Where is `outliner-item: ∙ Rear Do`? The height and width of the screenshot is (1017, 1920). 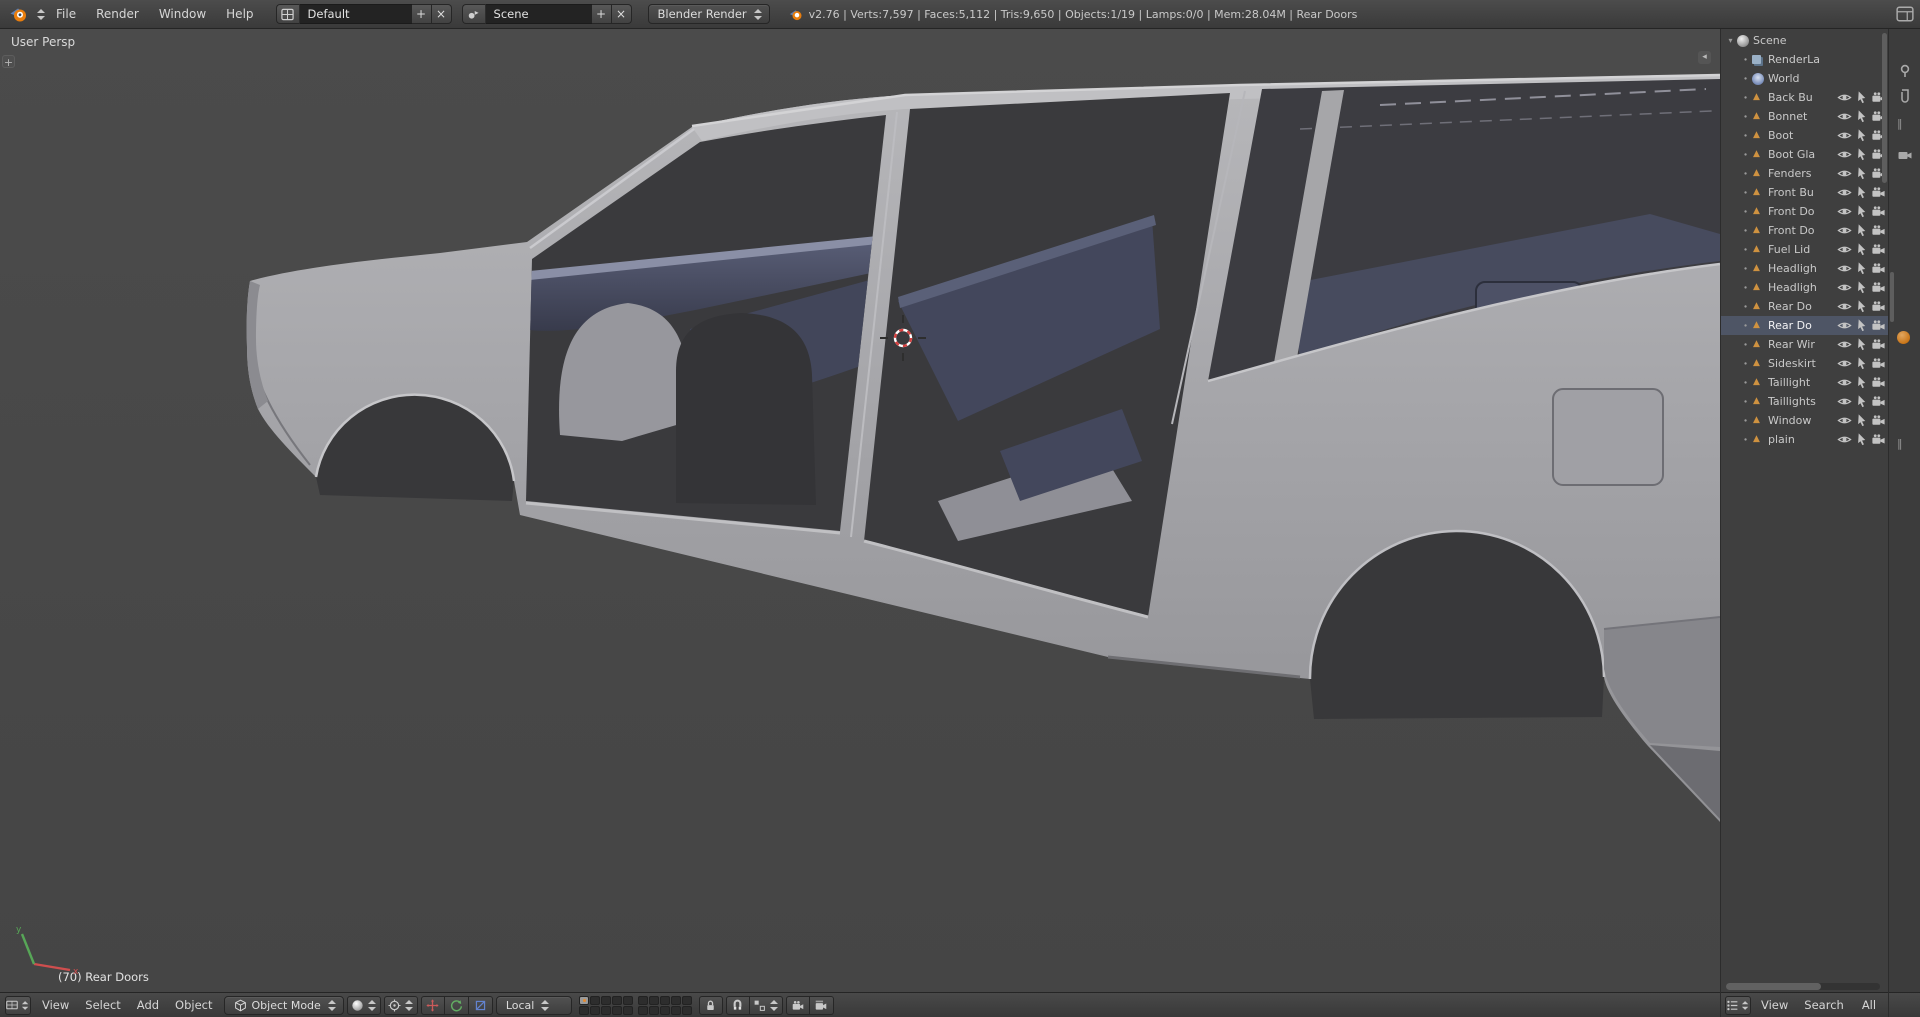
outliner-item: ∙ Rear Do is located at coordinates (1804, 325).